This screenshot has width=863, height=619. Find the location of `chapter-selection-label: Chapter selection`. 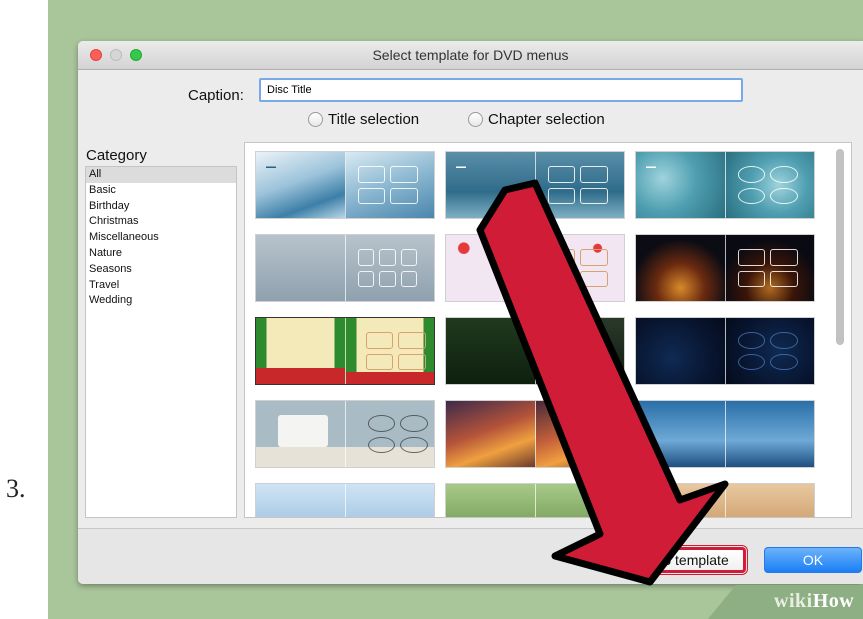

chapter-selection-label: Chapter selection is located at coordinates (546, 119).